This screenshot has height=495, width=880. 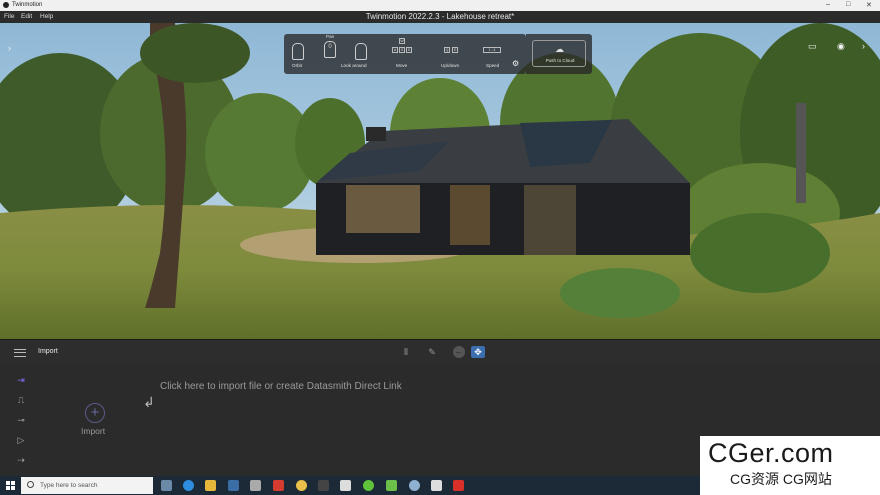 What do you see at coordinates (95, 413) in the screenshot?
I see `import-add-icon: +` at bounding box center [95, 413].